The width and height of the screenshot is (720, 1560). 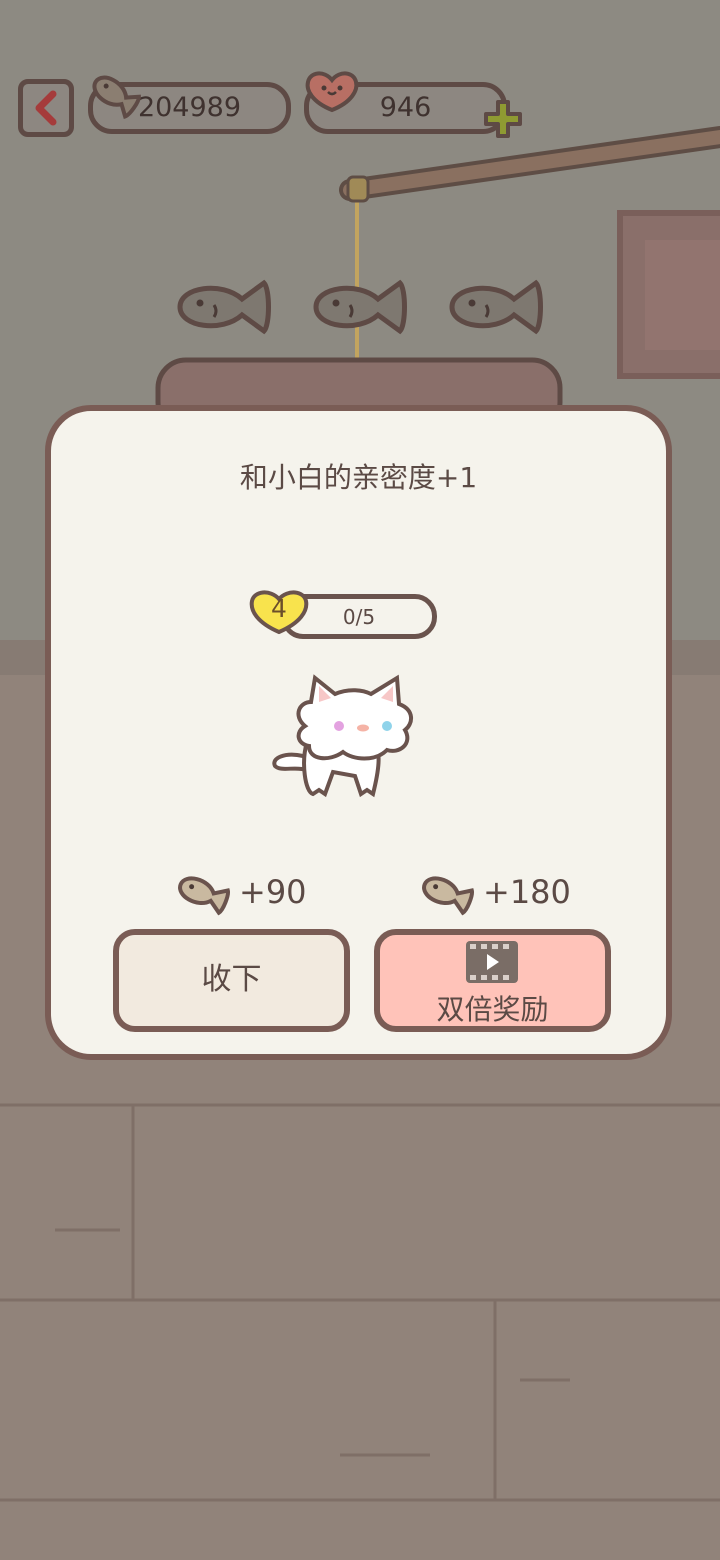 I want to click on fish-count: 204989, so click(x=189, y=107).